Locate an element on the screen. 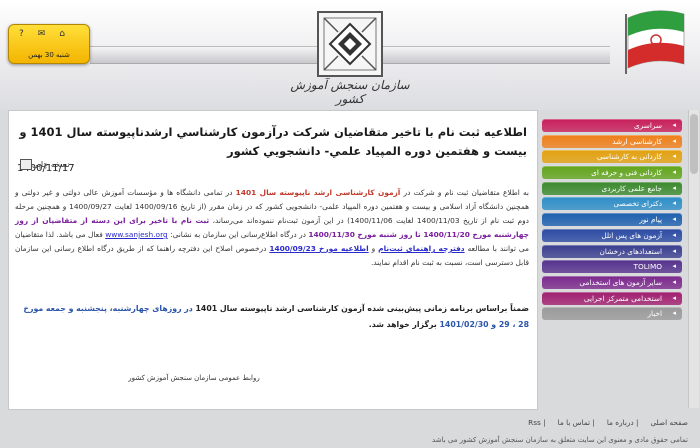  sidebar-item: ◂ کاردانی به کارشناسی is located at coordinates (612, 157).